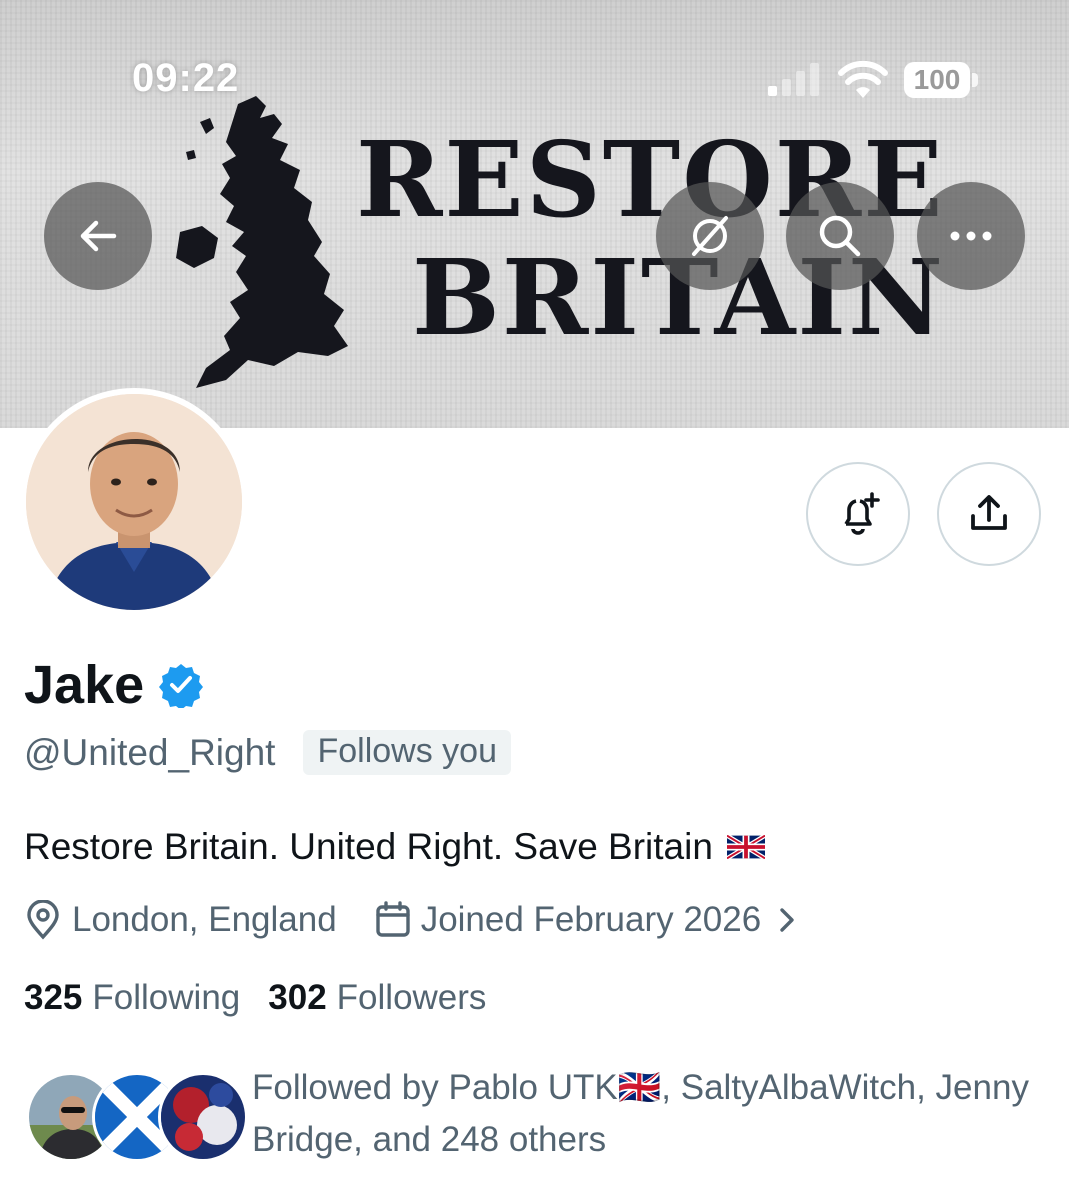 Image resolution: width=1069 pixels, height=1200 pixels. Describe the element at coordinates (181, 685) in the screenshot. I see `verified-badge-icon` at that location.